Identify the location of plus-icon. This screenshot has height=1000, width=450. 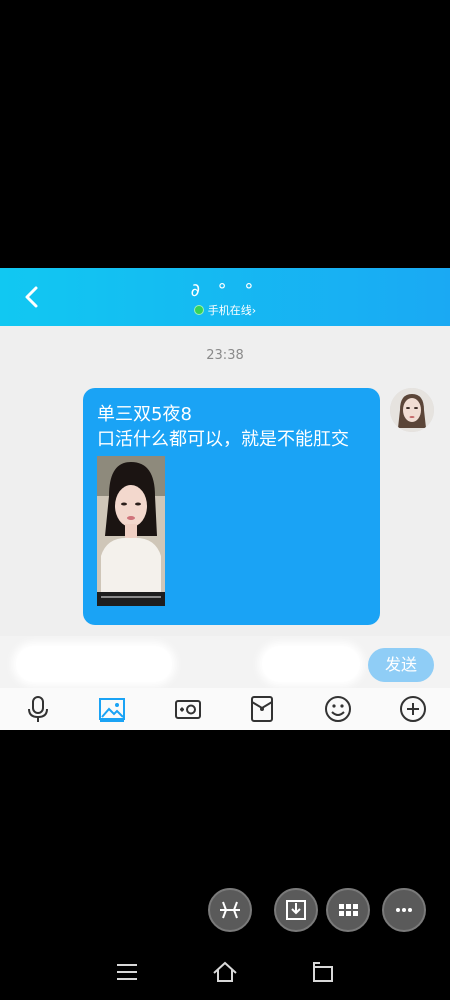
(413, 709).